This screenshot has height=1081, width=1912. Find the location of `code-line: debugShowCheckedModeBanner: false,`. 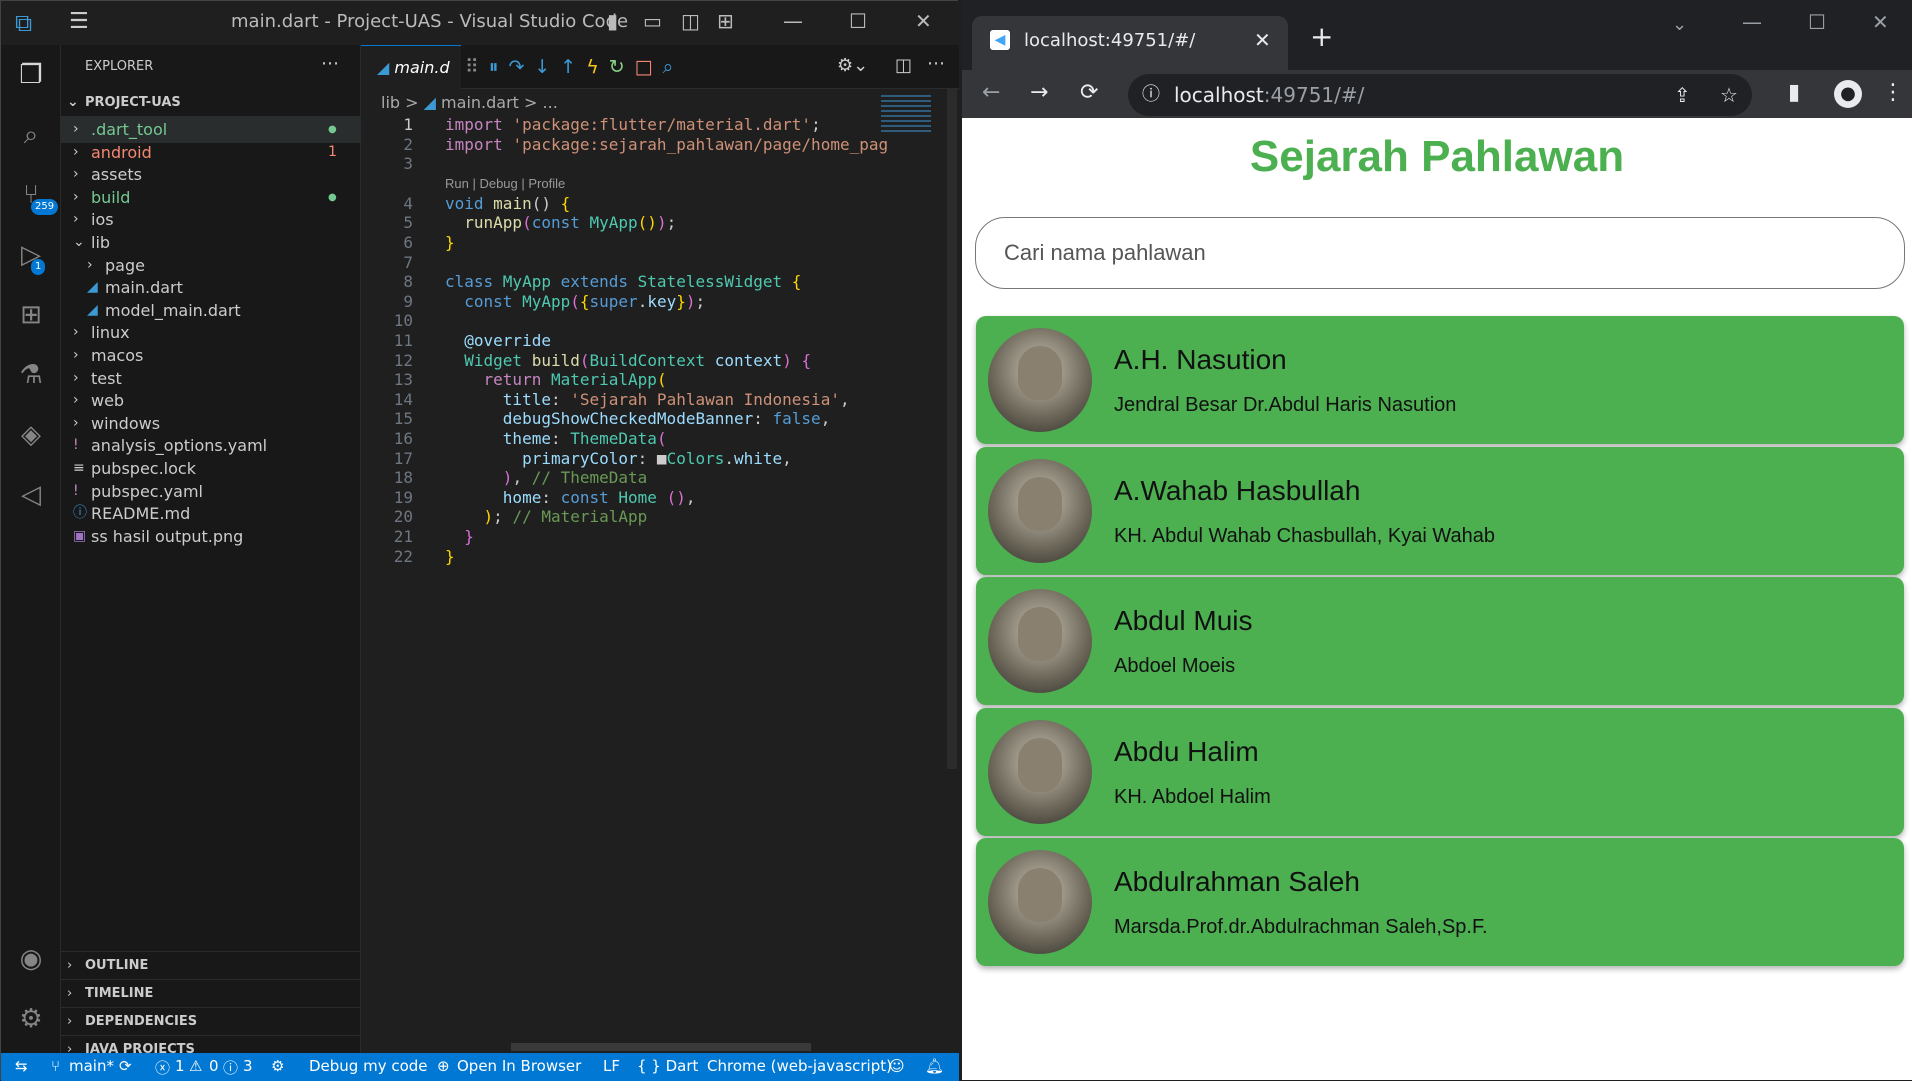

code-line: debugShowCheckedModeBanner: false, is located at coordinates (638, 418).